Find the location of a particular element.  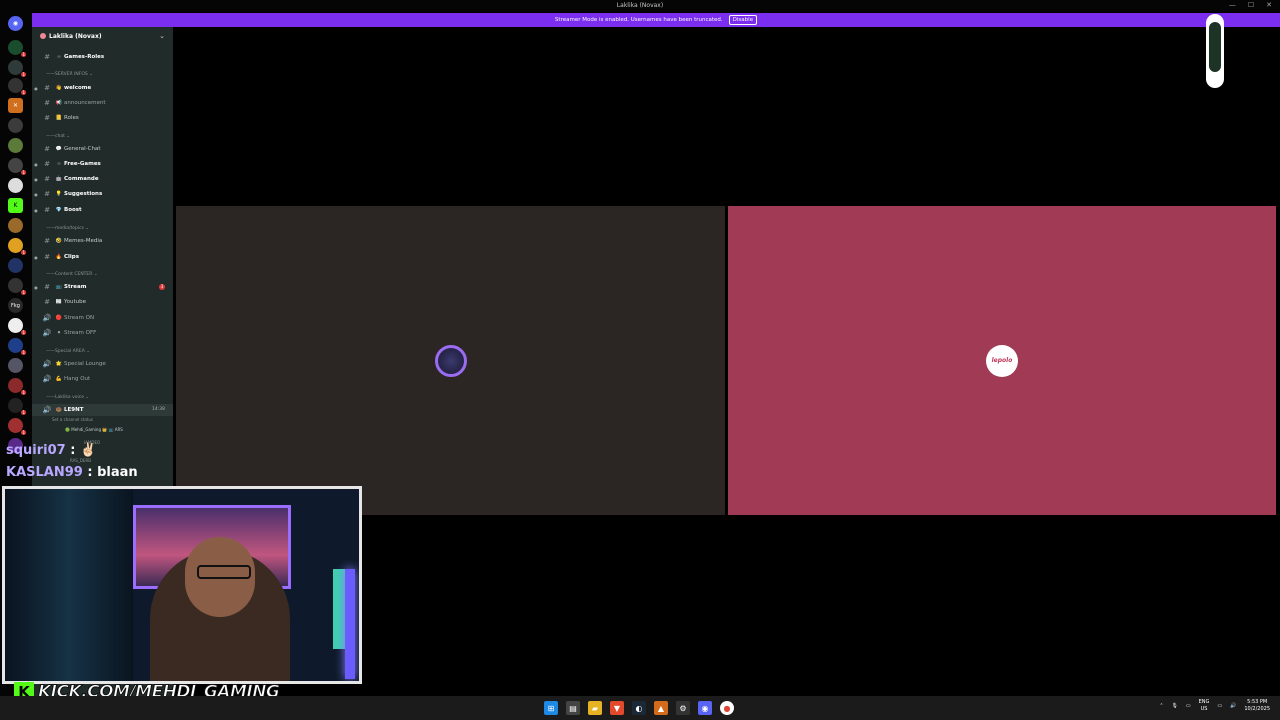

category-content-center: ——Content CENTER ⌄ is located at coordinates (72, 274).